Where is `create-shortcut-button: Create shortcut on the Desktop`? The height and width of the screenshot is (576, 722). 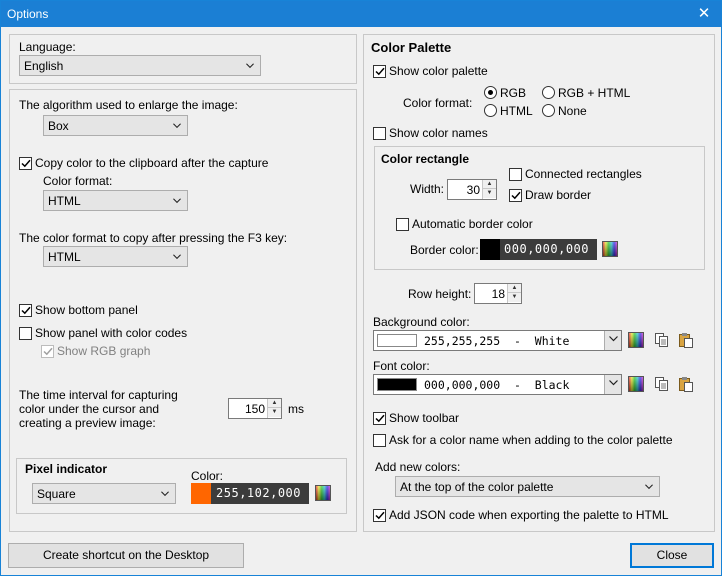 create-shortcut-button: Create shortcut on the Desktop is located at coordinates (126, 555).